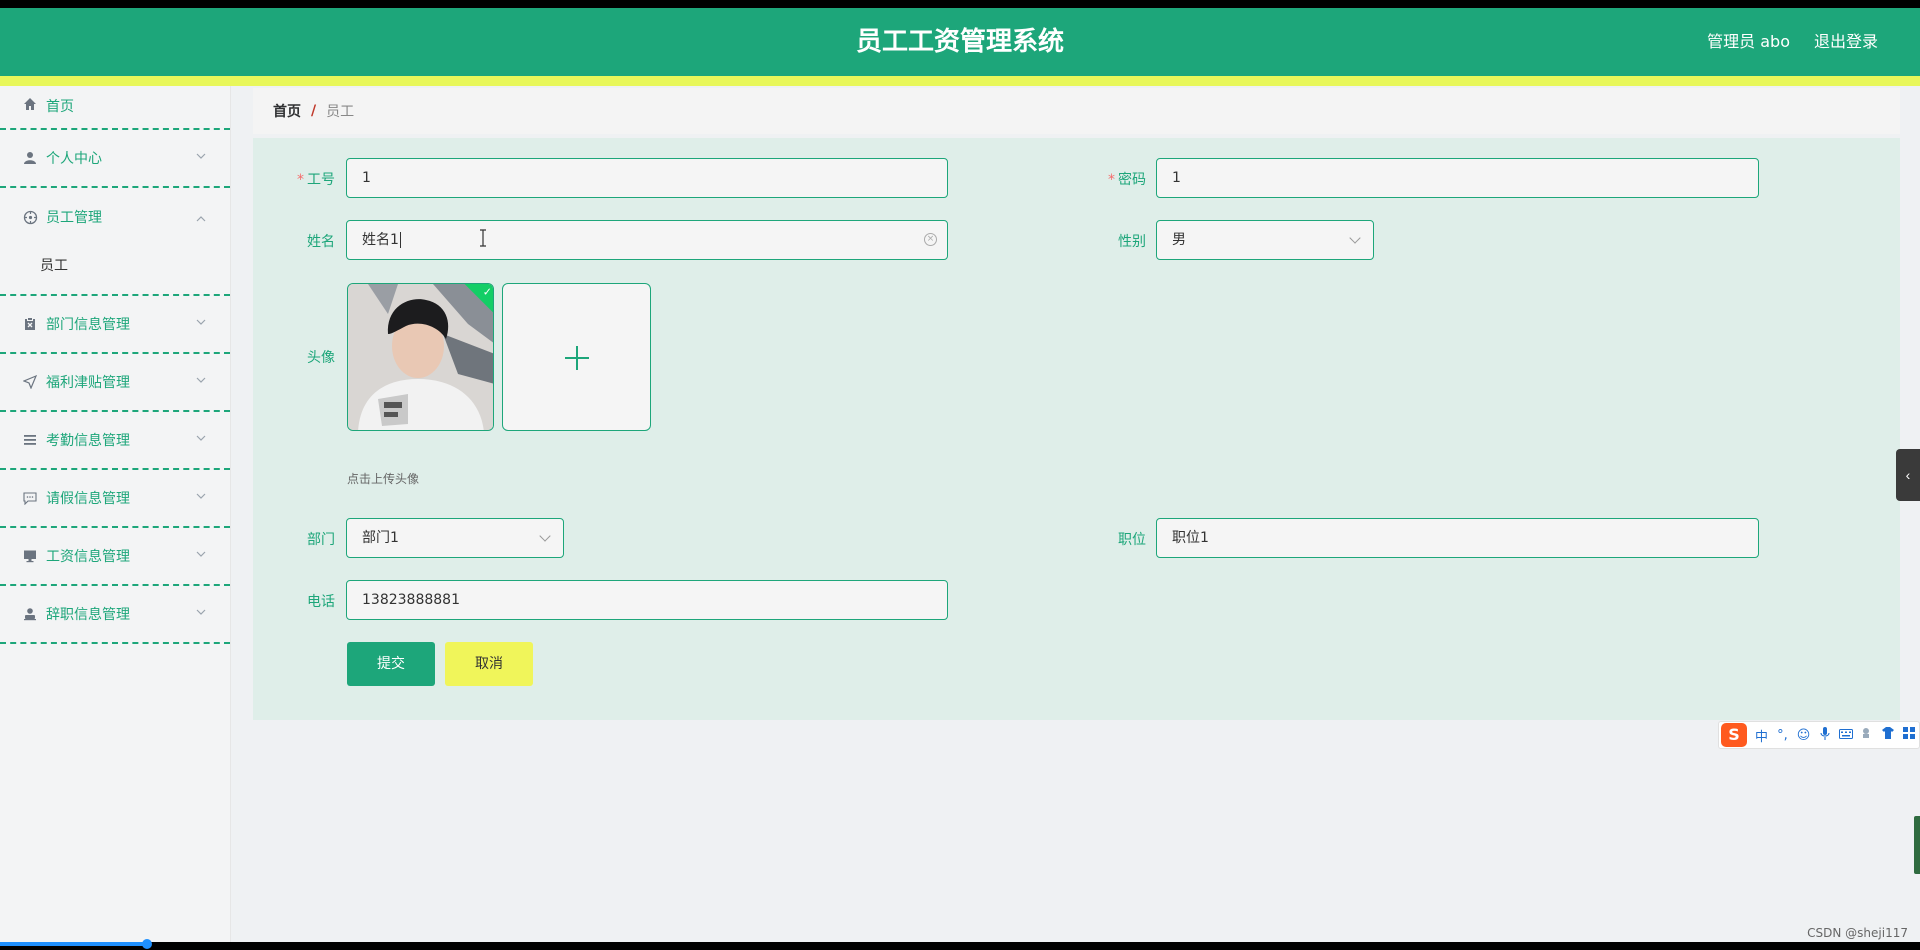  What do you see at coordinates (1734, 735) in the screenshot?
I see `sogou-logo-icon: S` at bounding box center [1734, 735].